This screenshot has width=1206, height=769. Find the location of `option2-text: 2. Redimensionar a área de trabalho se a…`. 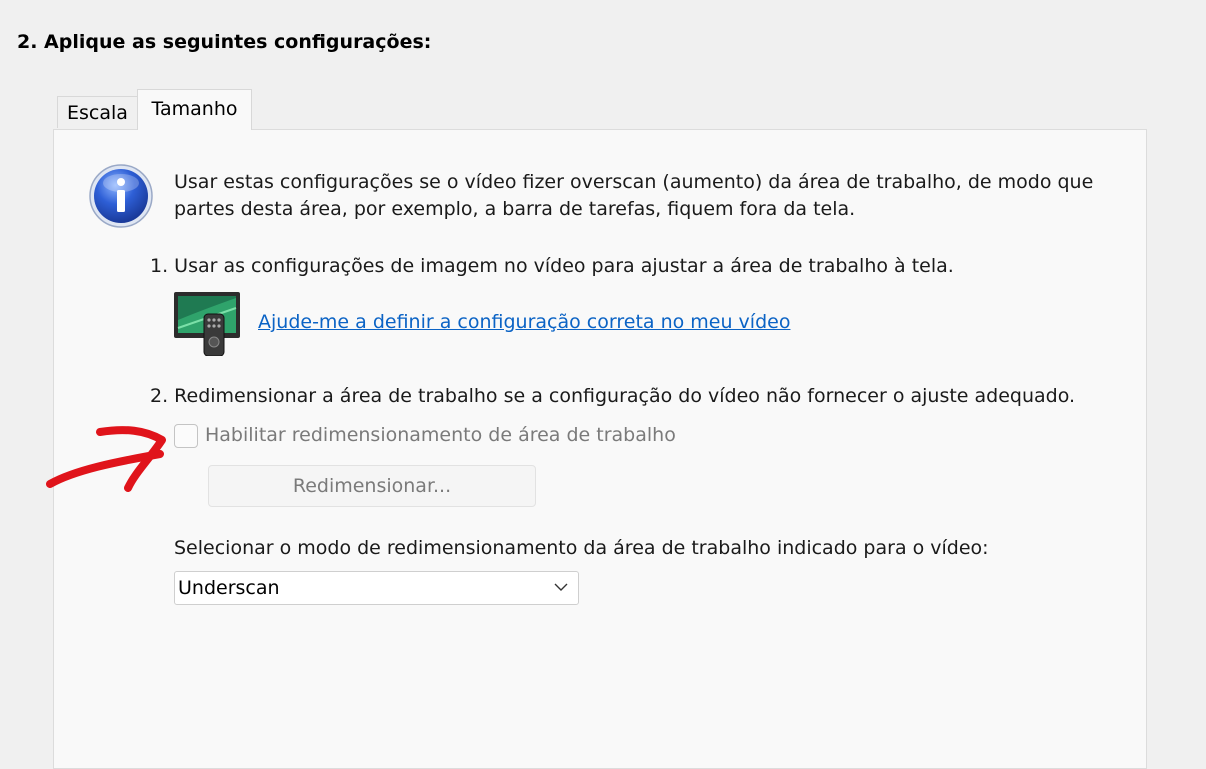

option2-text: 2. Redimensionar a área de trabalho se a… is located at coordinates (613, 396).